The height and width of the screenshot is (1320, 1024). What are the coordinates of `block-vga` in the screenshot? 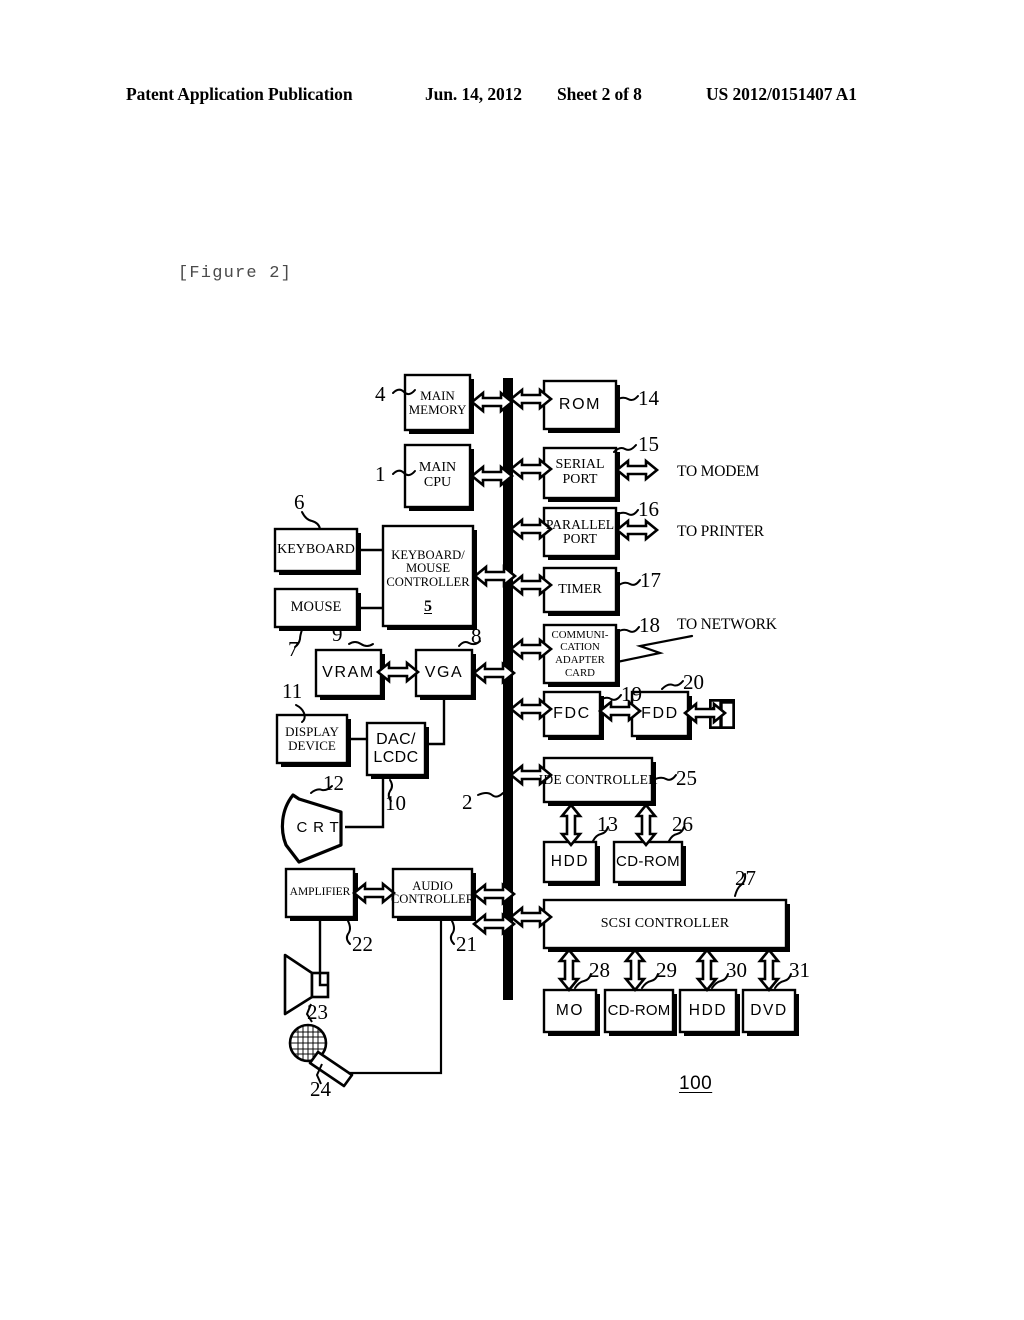 It's located at (445, 674).